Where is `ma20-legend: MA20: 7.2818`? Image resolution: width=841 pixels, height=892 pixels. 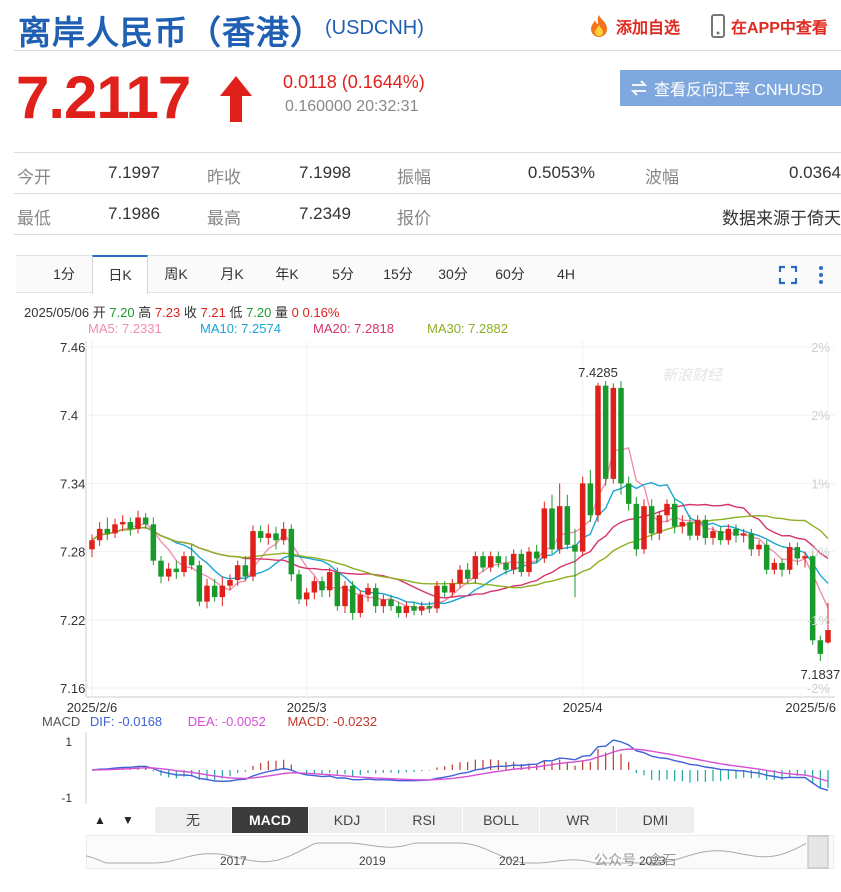 ma20-legend: MA20: 7.2818 is located at coordinates (353, 328).